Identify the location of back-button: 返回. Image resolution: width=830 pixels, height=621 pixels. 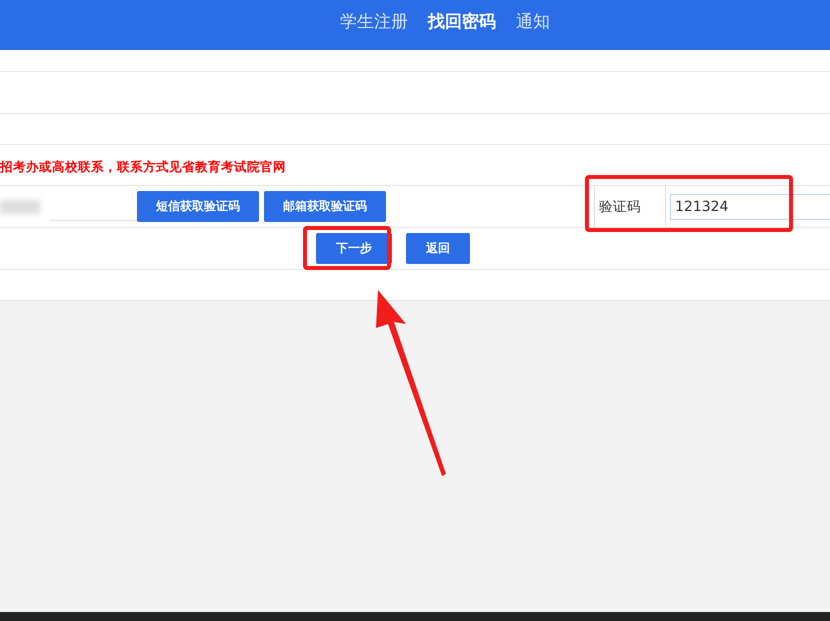
(438, 248).